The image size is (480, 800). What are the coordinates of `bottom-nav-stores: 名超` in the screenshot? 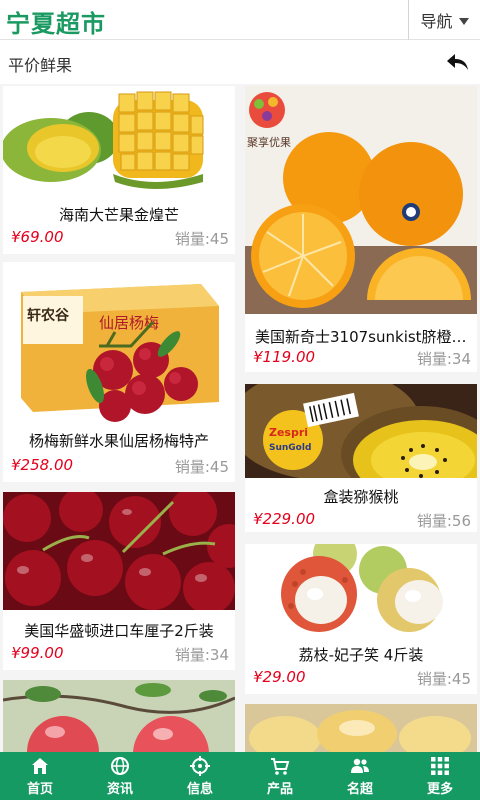 It's located at (360, 776).